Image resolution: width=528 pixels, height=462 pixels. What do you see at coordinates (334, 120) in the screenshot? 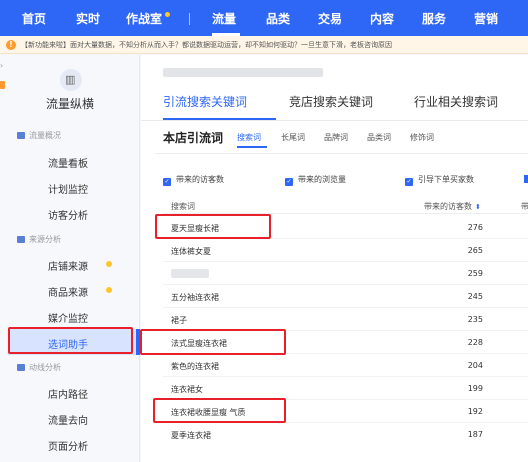
I see `tabs-divider` at bounding box center [334, 120].